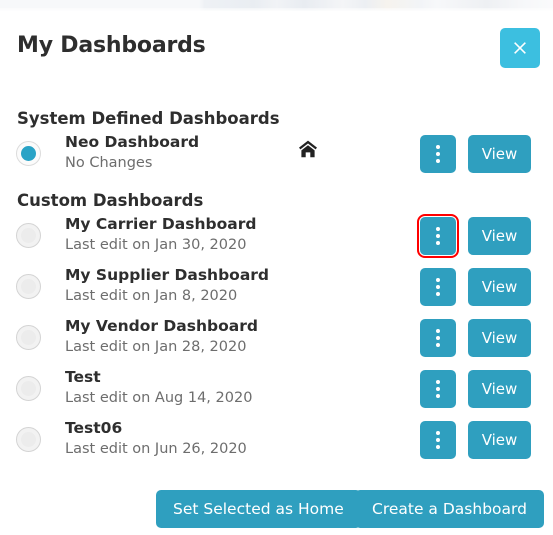 Image resolution: width=553 pixels, height=535 pixels. What do you see at coordinates (161, 224) in the screenshot?
I see `dashboard-name: My Carrier Dashboard` at bounding box center [161, 224].